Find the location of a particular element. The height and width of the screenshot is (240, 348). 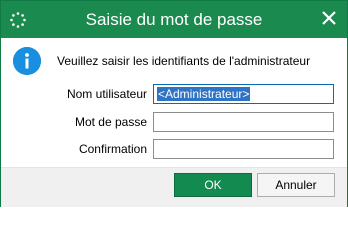

window-title: Saisie du mot de passe is located at coordinates (174, 19).